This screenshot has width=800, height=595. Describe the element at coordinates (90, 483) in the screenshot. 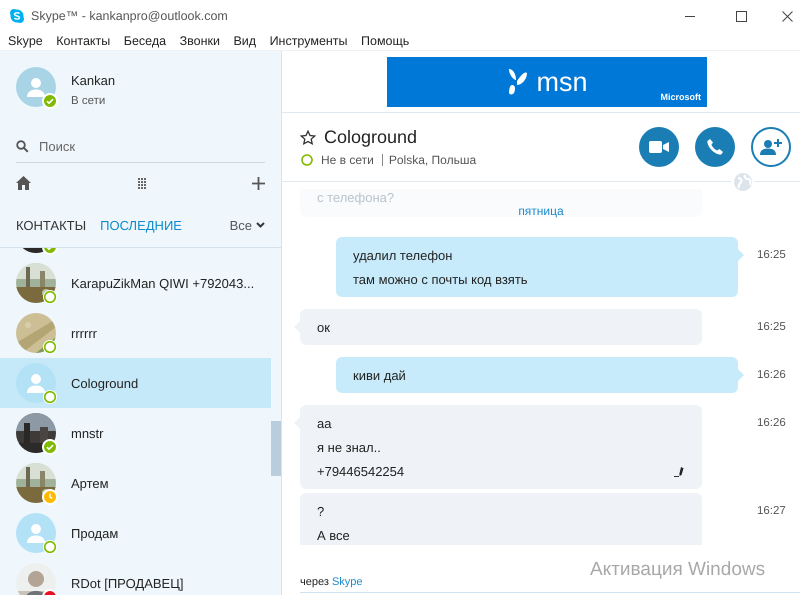

I see `contact-name: Артем` at that location.